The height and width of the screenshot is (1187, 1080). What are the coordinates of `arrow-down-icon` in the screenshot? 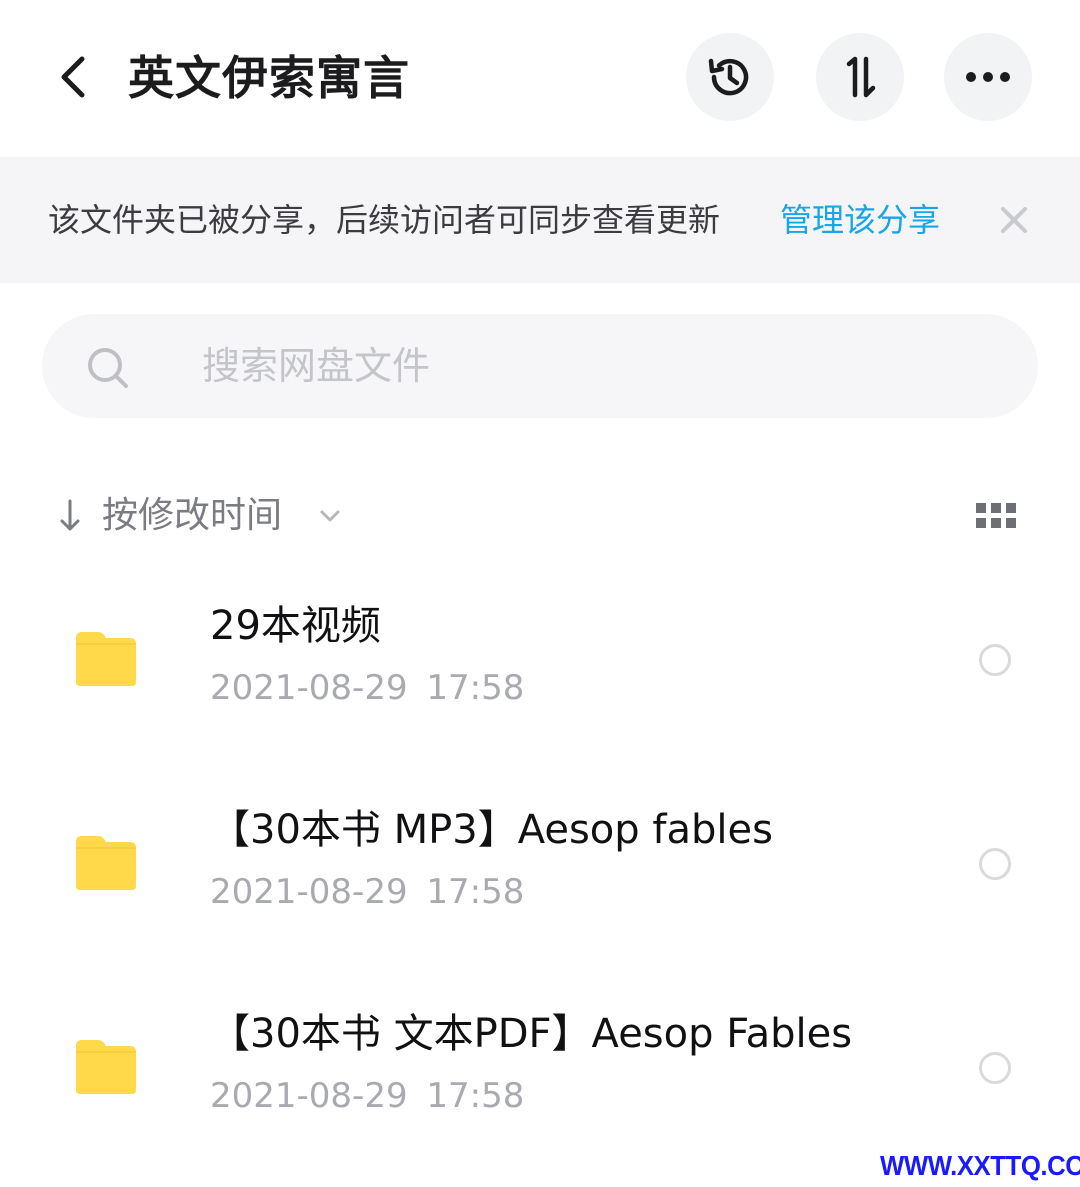 It's located at (70, 515).